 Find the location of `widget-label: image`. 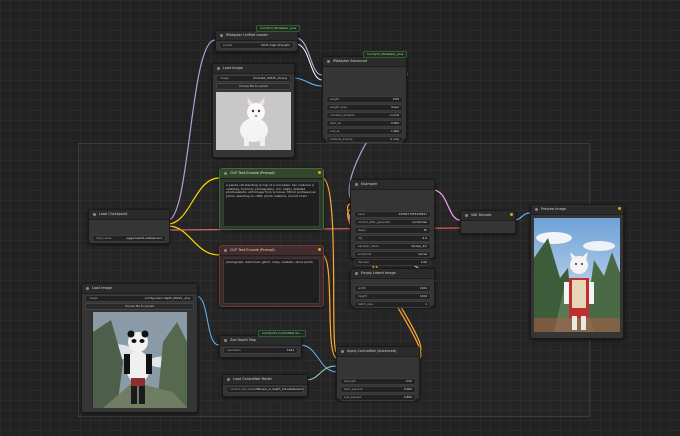

widget-label: image is located at coordinates (224, 77).